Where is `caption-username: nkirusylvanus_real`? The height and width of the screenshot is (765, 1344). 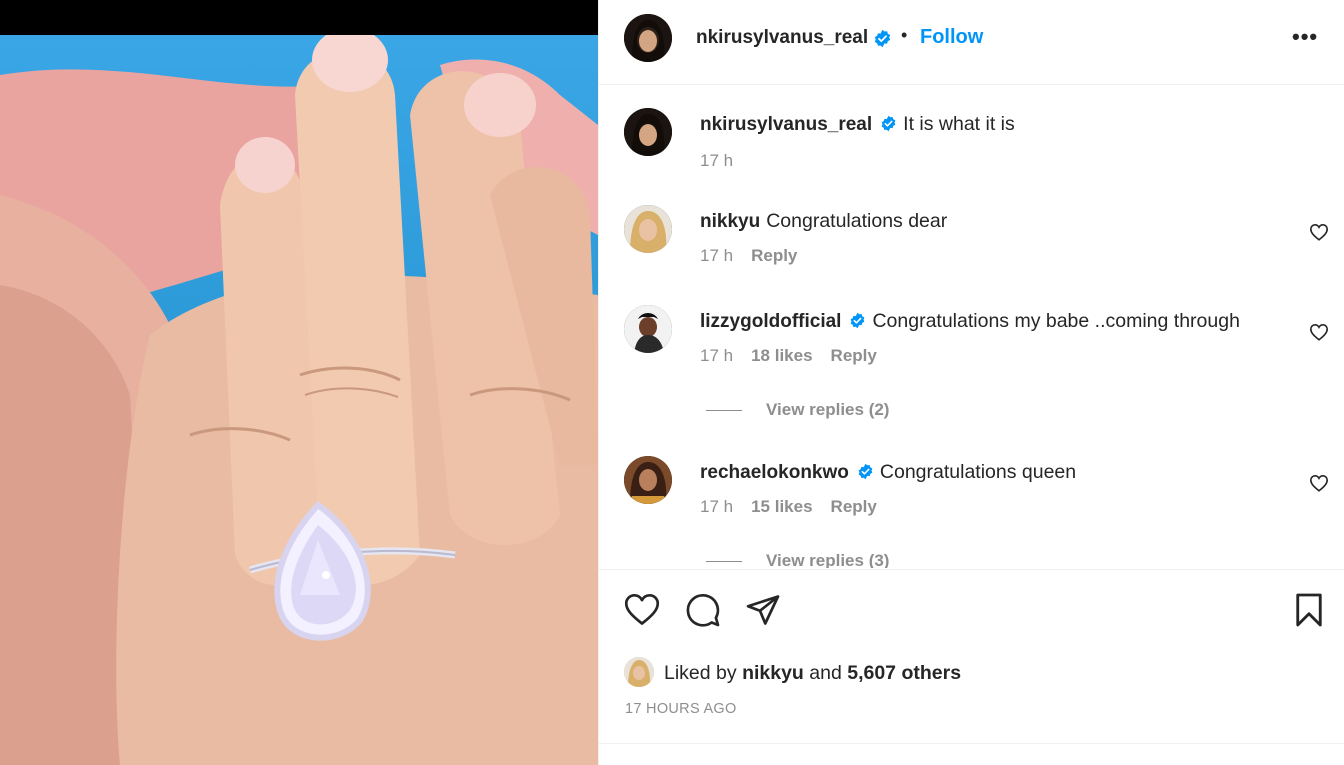
caption-username: nkirusylvanus_real is located at coordinates (786, 124).